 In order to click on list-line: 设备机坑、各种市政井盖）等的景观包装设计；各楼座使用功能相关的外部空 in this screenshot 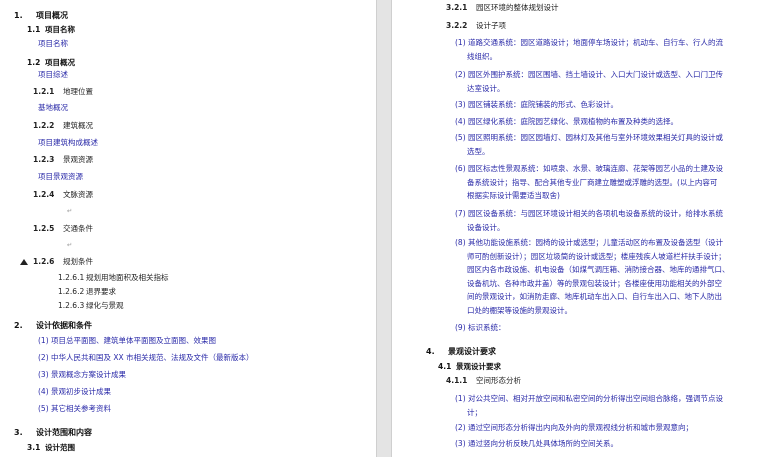, I will do `click(594, 283)`.